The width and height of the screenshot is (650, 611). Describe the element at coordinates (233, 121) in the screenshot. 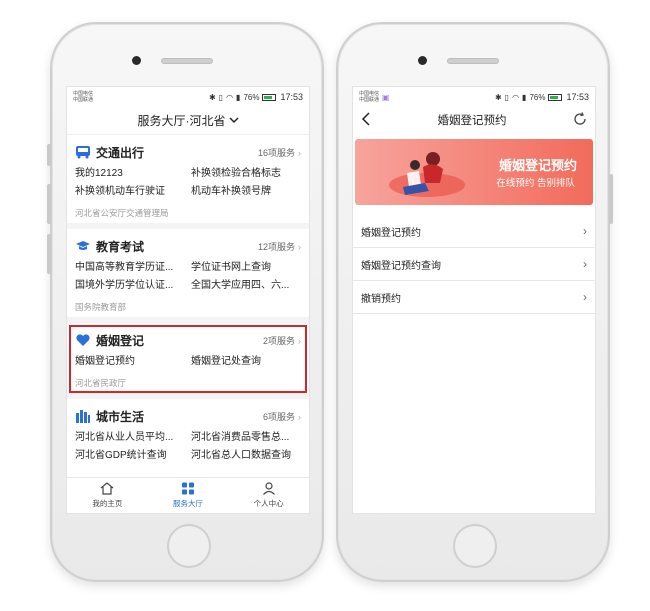

I see `chevron-down-icon` at that location.